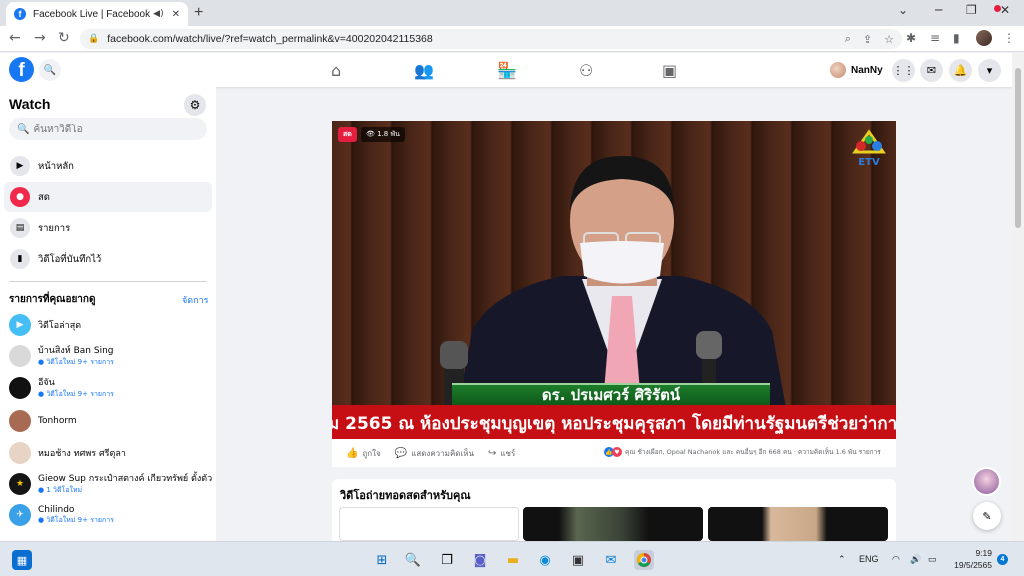 This screenshot has height=576, width=1024. What do you see at coordinates (960, 70) in the screenshot?
I see `notifications-bell-icon: 🔔` at bounding box center [960, 70].